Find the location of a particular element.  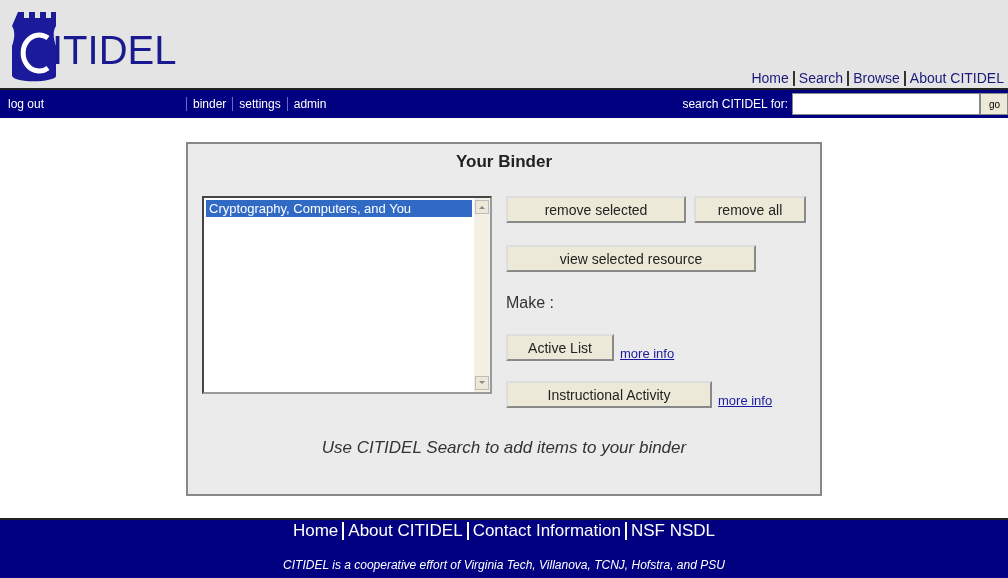

nav-link: Search is located at coordinates (820, 78).